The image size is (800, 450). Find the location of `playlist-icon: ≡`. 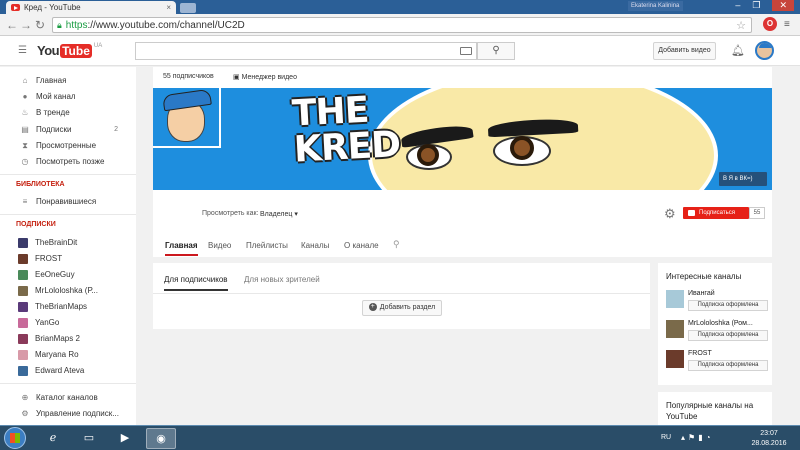

playlist-icon: ≡ is located at coordinates (25, 201).